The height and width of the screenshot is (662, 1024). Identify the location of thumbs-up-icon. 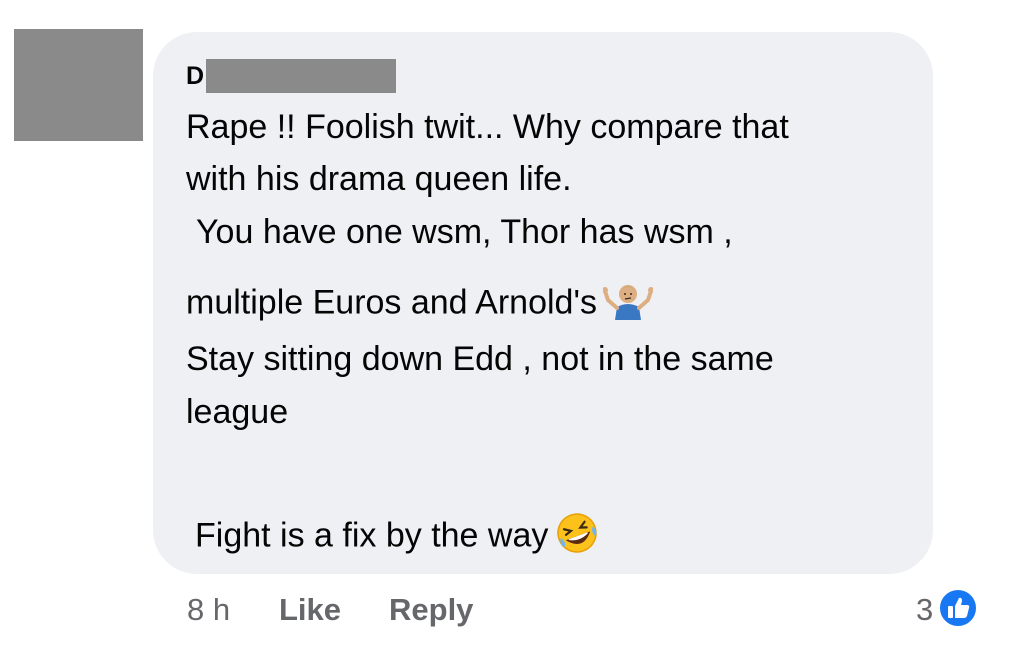
(958, 610).